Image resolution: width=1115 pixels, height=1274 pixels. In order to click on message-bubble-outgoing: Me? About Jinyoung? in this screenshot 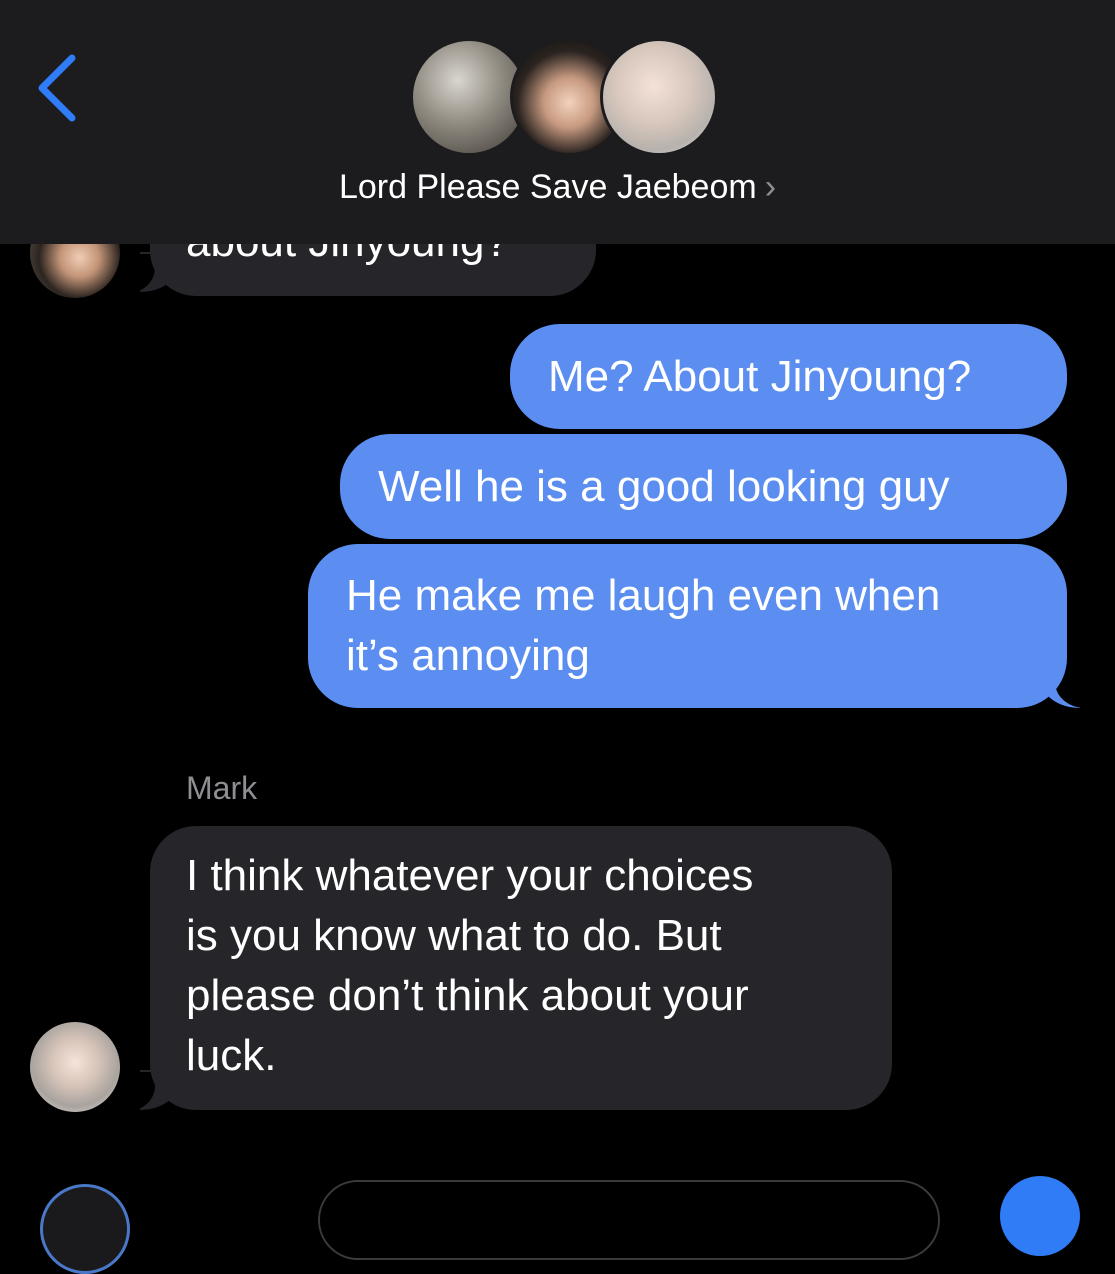, I will do `click(788, 376)`.